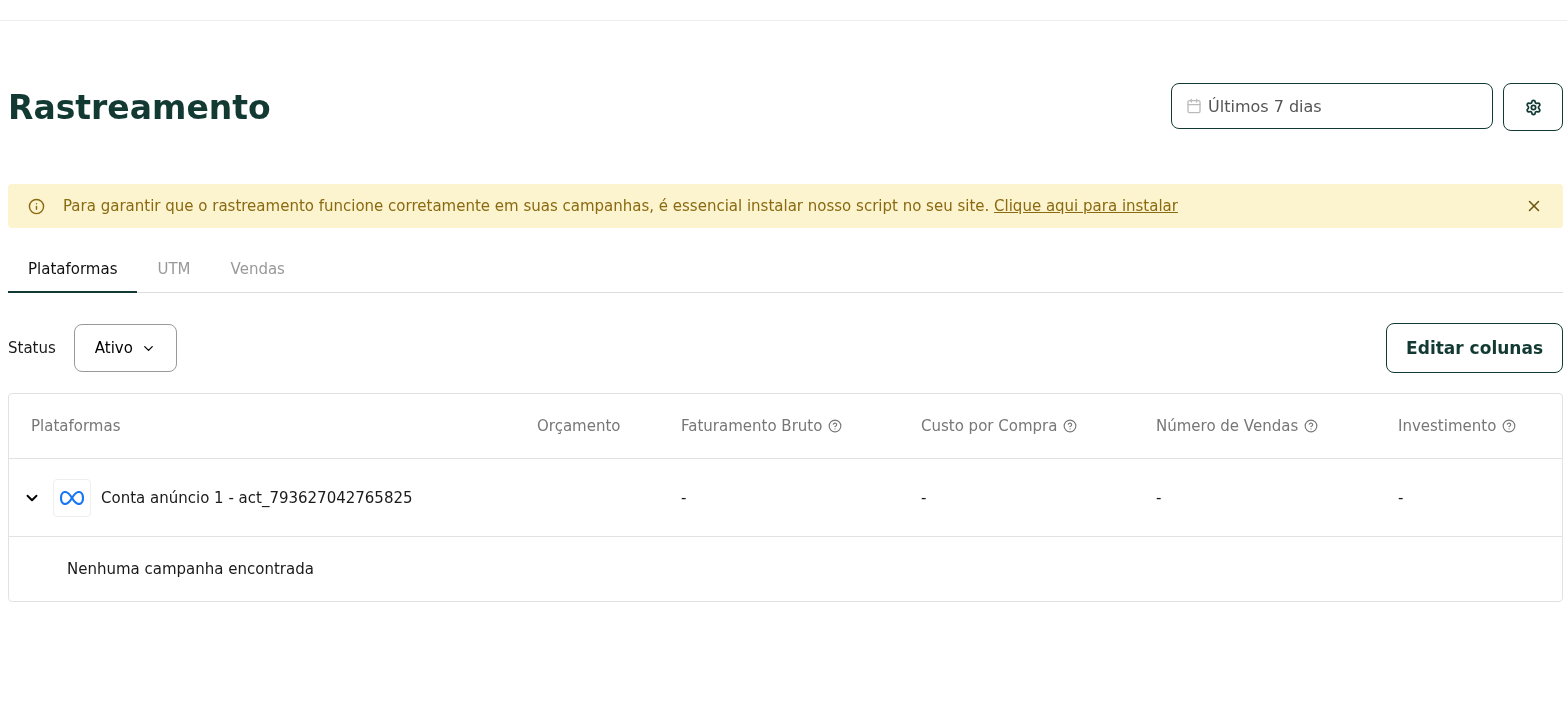 Image resolution: width=1567 pixels, height=721 pixels. What do you see at coordinates (139, 107) in the screenshot?
I see `page-title: Rastreamento` at bounding box center [139, 107].